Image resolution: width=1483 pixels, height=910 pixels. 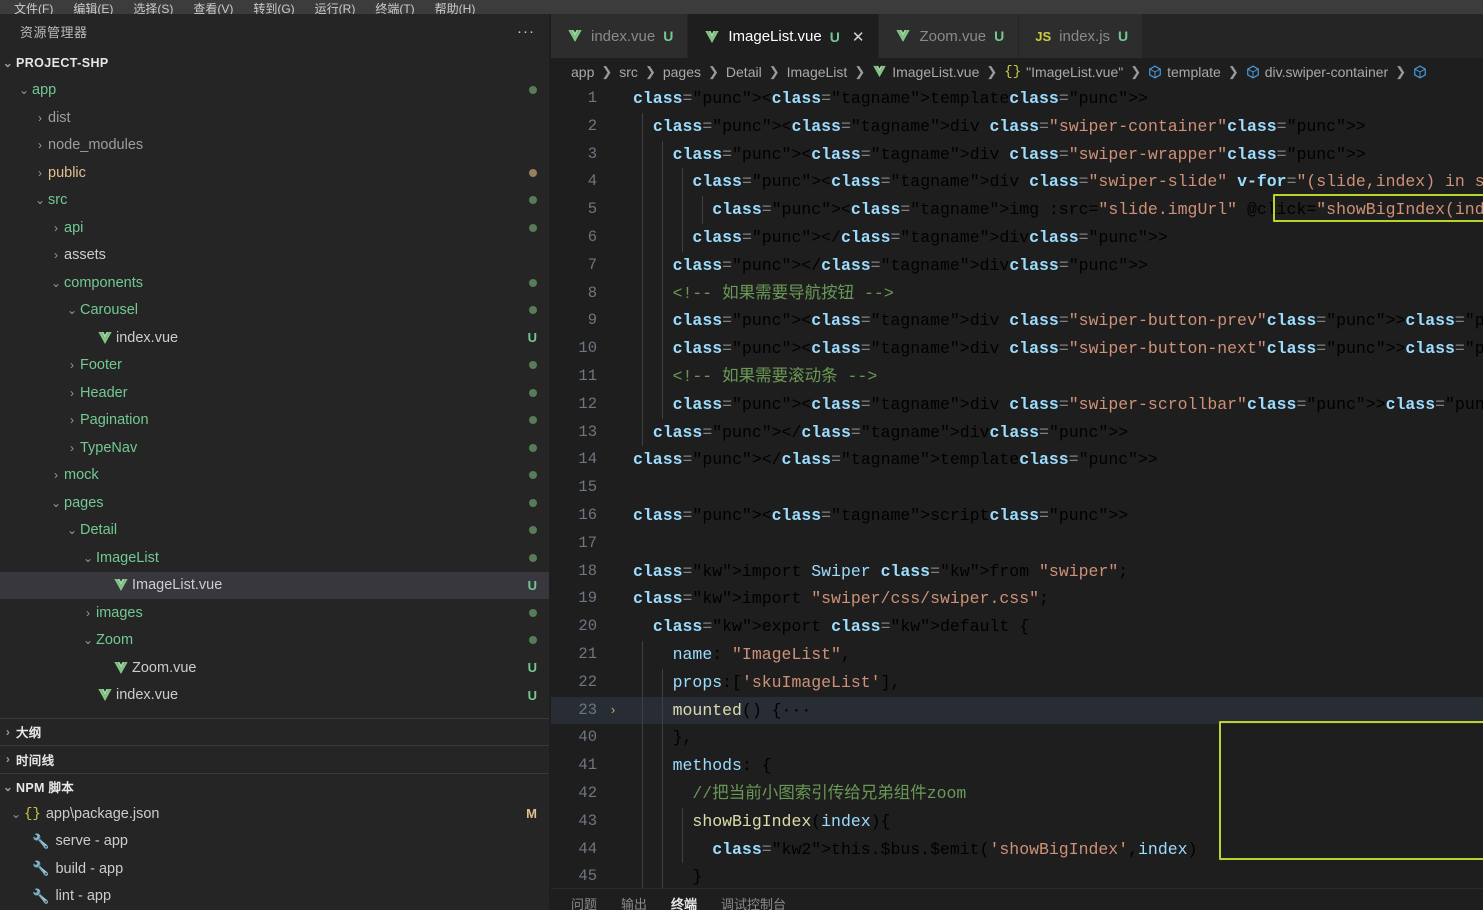 What do you see at coordinates (761, 654) in the screenshot?
I see `code-text: name: "ImageList",` at bounding box center [761, 654].